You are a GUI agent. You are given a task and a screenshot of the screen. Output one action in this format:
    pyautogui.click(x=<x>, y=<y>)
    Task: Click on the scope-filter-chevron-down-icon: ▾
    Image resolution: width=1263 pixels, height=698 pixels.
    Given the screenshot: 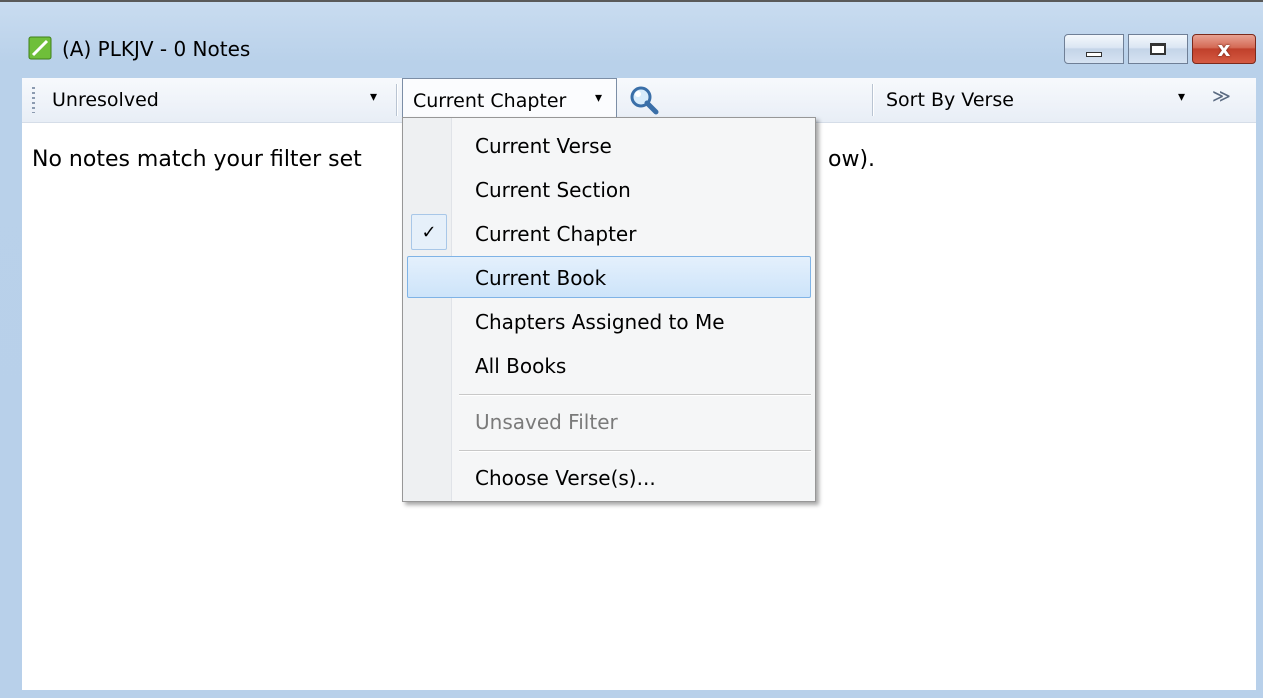 What is the action you would take?
    pyautogui.click(x=599, y=98)
    